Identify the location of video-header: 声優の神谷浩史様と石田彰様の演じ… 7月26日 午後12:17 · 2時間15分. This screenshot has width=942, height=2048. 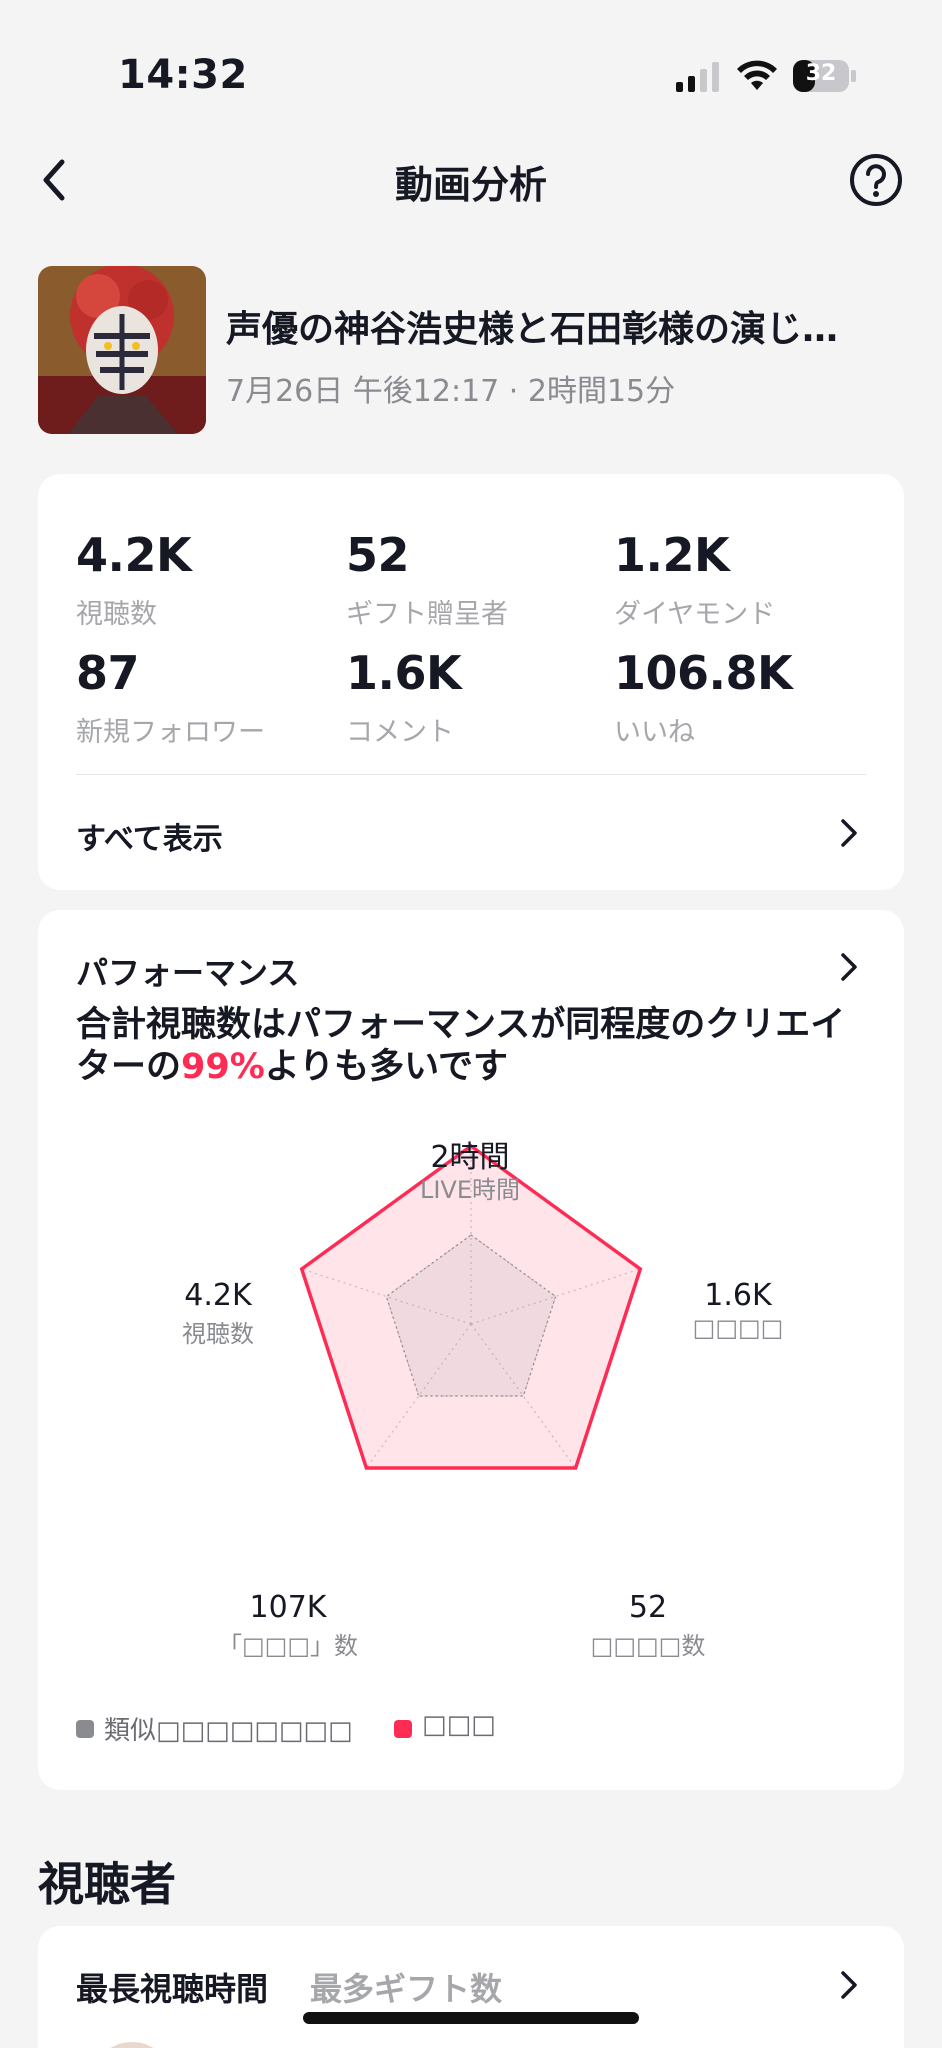
(473, 351).